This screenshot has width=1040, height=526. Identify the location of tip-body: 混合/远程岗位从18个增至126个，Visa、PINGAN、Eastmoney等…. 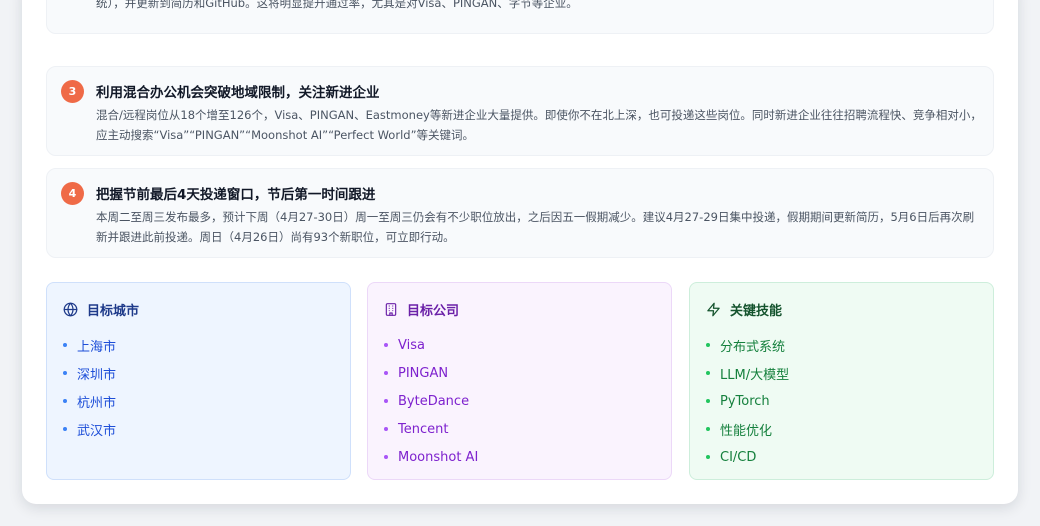
(539, 125).